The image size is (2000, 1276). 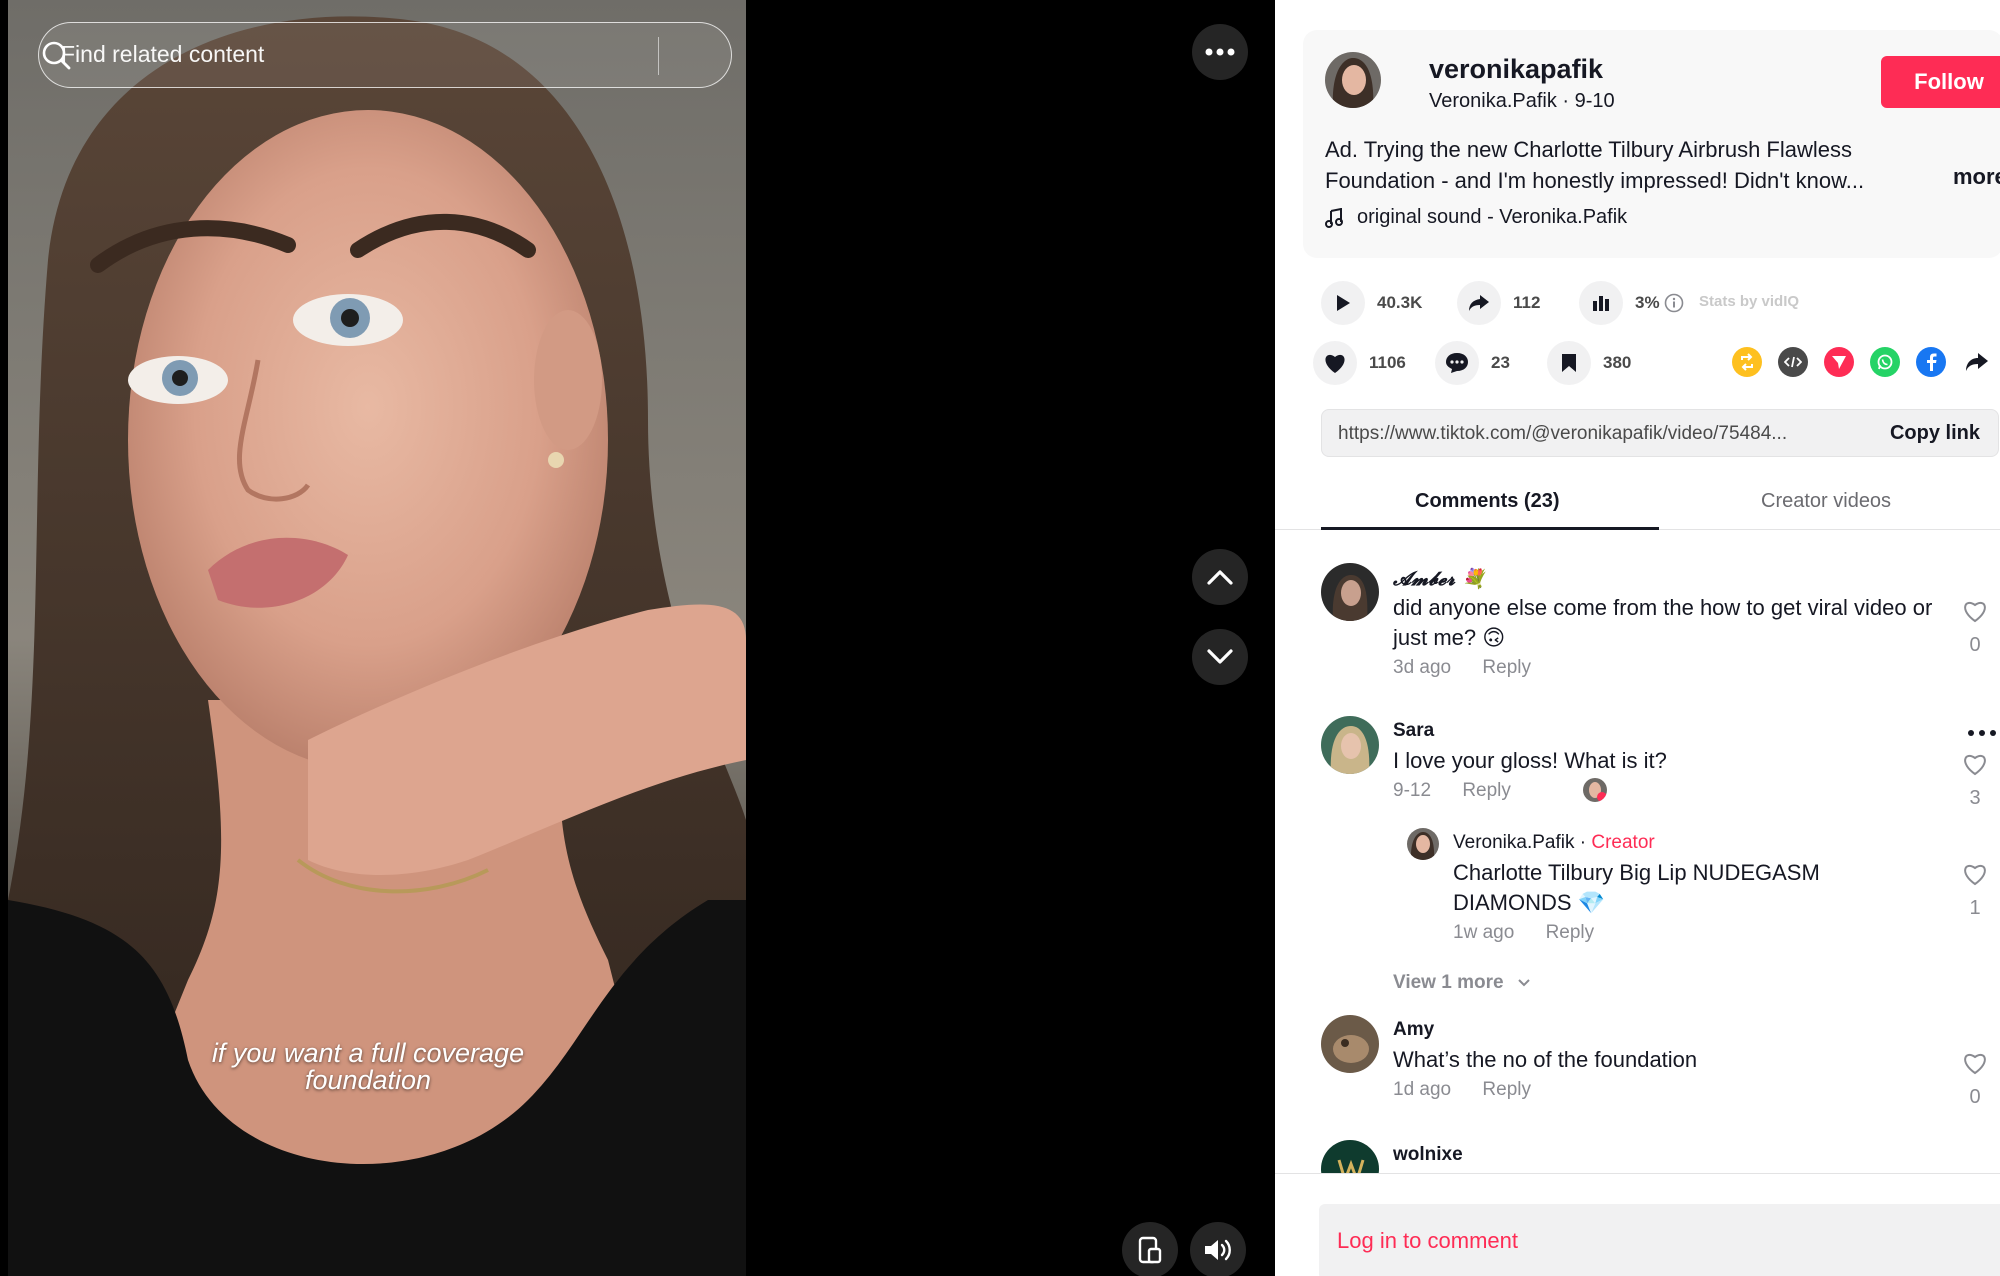 What do you see at coordinates (1475, 1090) in the screenshot?
I see `comment-meta: 1d ago Reply` at bounding box center [1475, 1090].